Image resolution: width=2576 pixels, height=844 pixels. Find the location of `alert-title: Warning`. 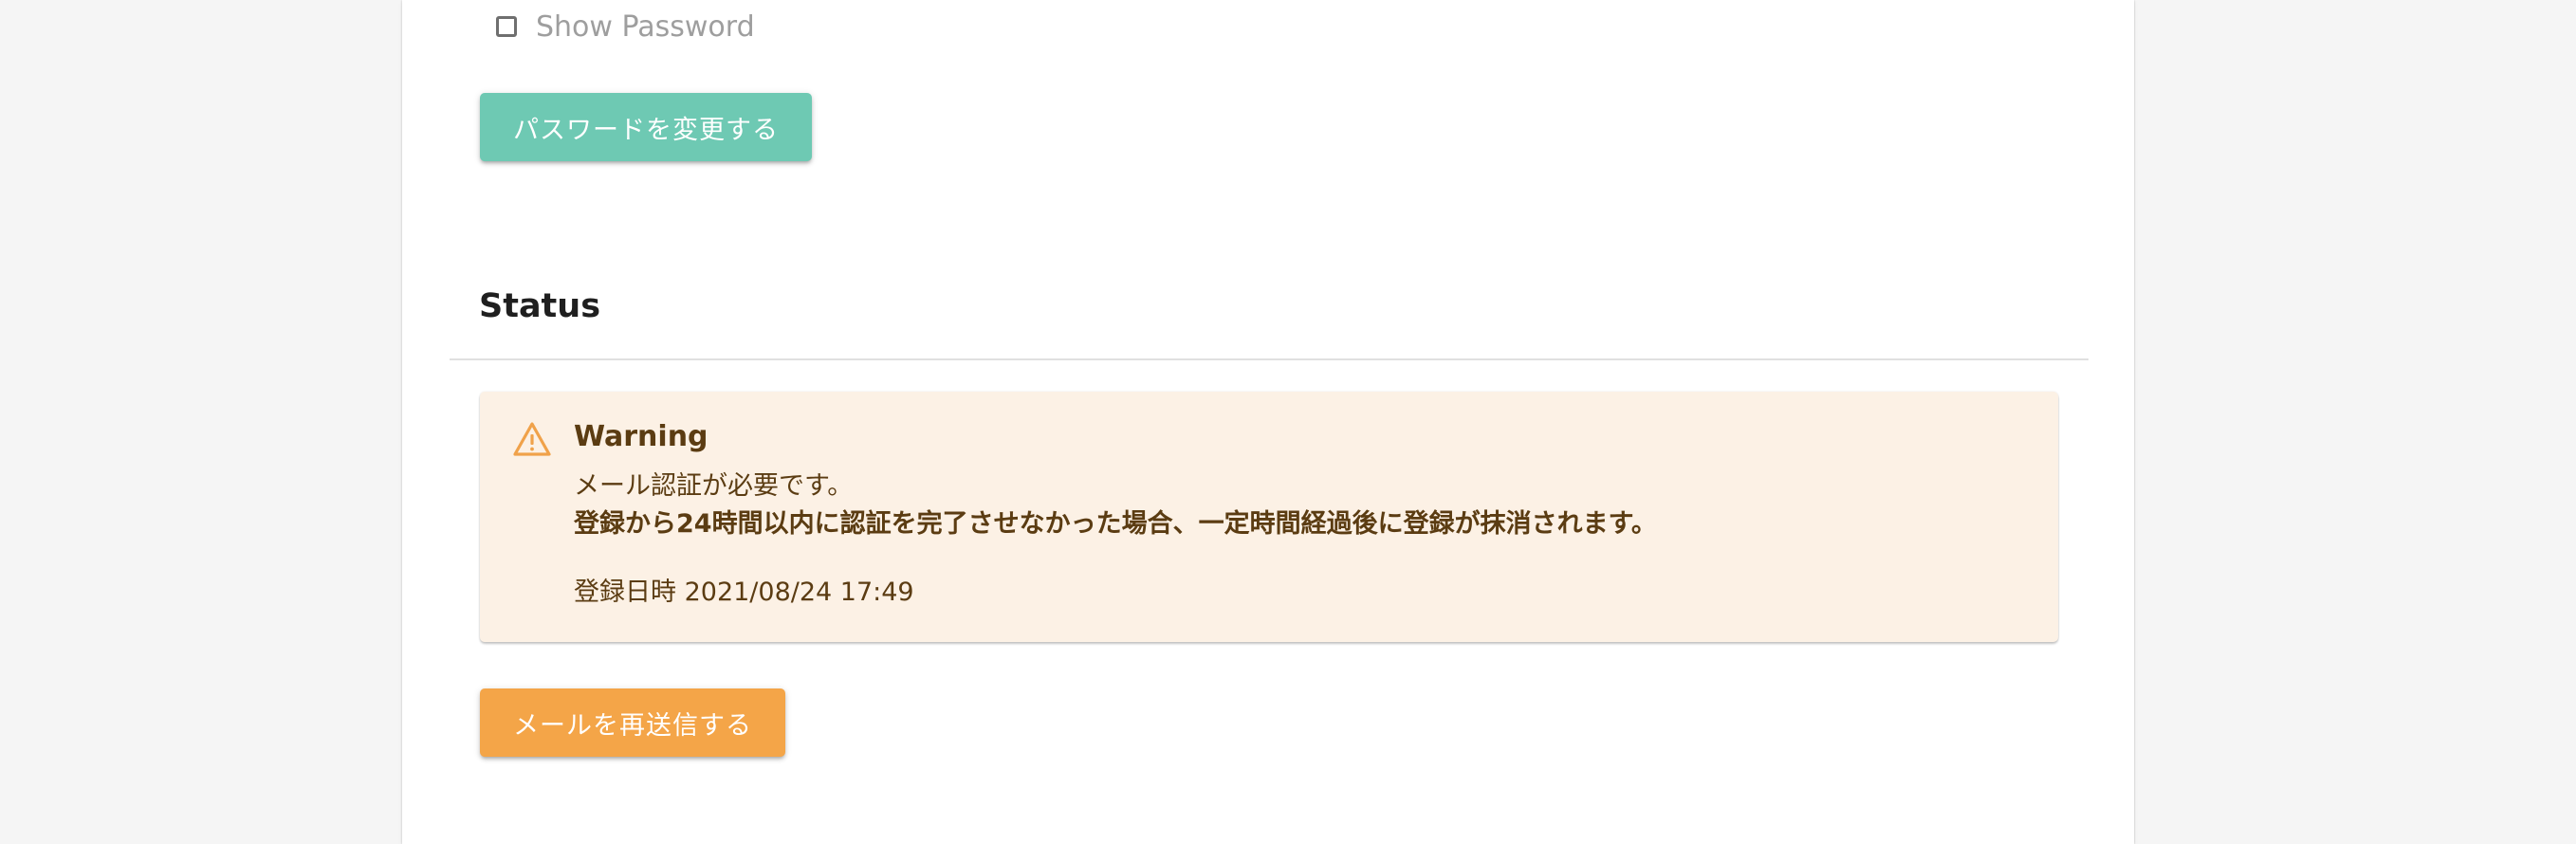

alert-title: Warning is located at coordinates (641, 437).